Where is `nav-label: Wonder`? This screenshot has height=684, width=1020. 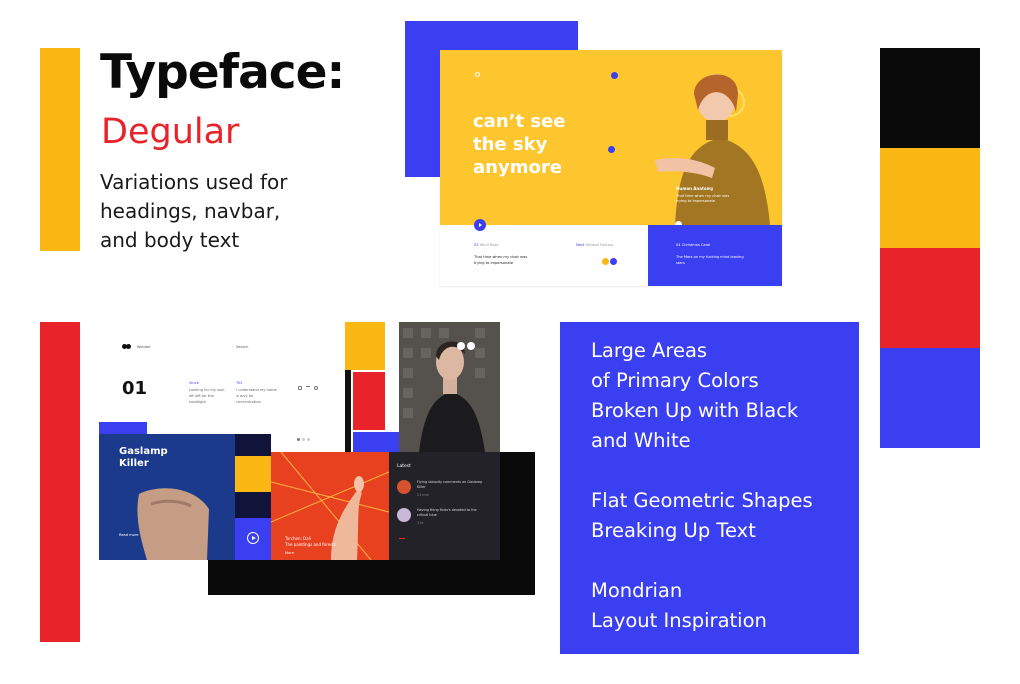
nav-label: Wonder is located at coordinates (144, 347).